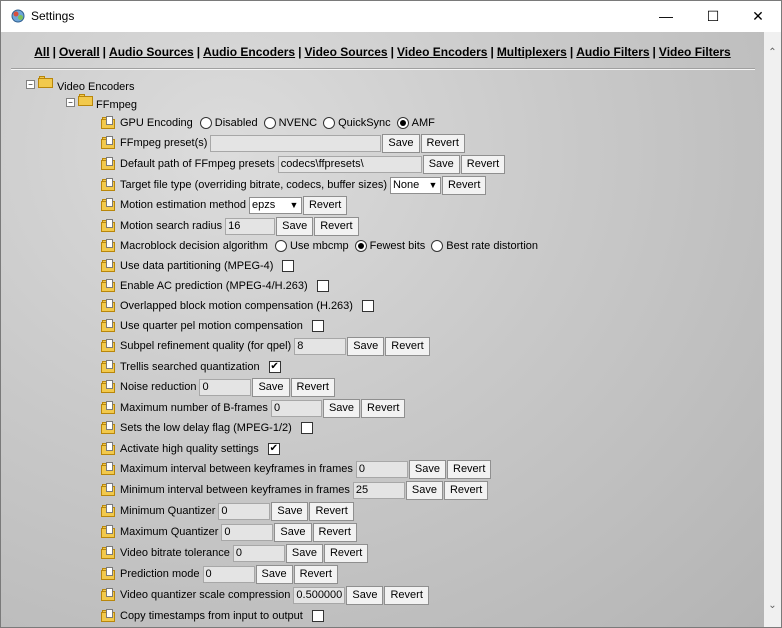  Describe the element at coordinates (79, 52) in the screenshot. I see `nav-link-overall: Overall` at that location.